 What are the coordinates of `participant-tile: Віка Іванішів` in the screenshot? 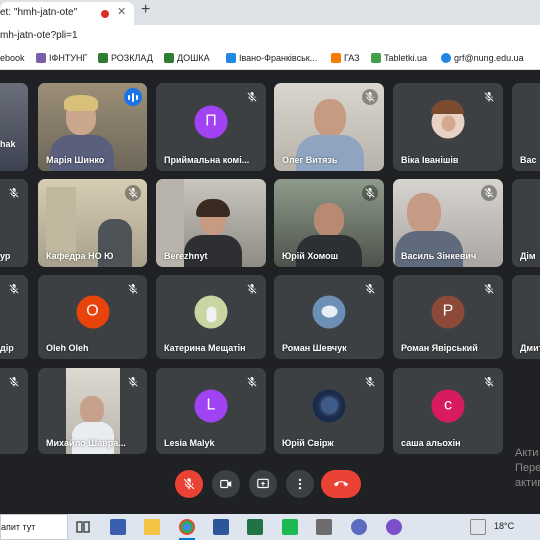 It's located at (448, 127).